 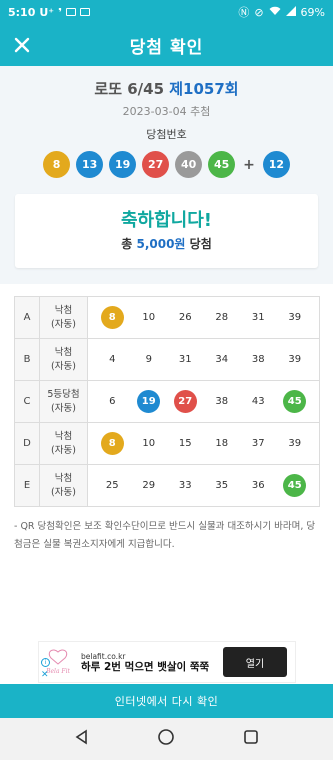 What do you see at coordinates (84, 12) in the screenshot?
I see `gallery-icon` at bounding box center [84, 12].